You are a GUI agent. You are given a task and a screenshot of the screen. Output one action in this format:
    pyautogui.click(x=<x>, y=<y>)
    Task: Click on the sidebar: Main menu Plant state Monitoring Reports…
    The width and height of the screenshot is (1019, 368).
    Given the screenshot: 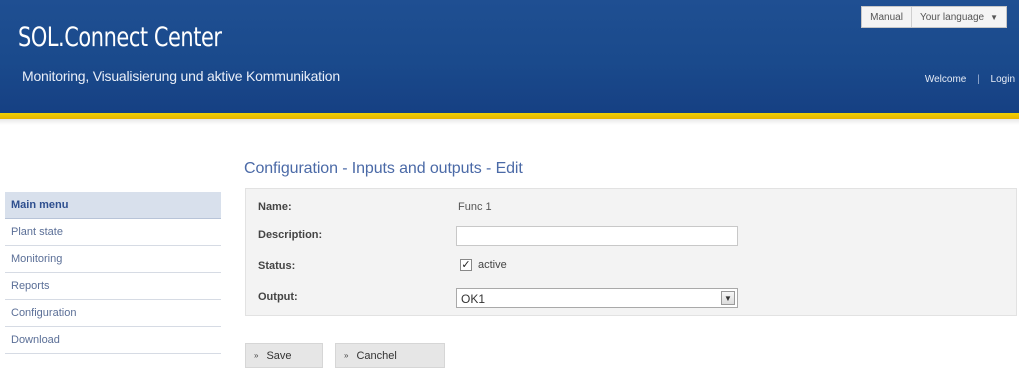 What is the action you would take?
    pyautogui.click(x=113, y=273)
    